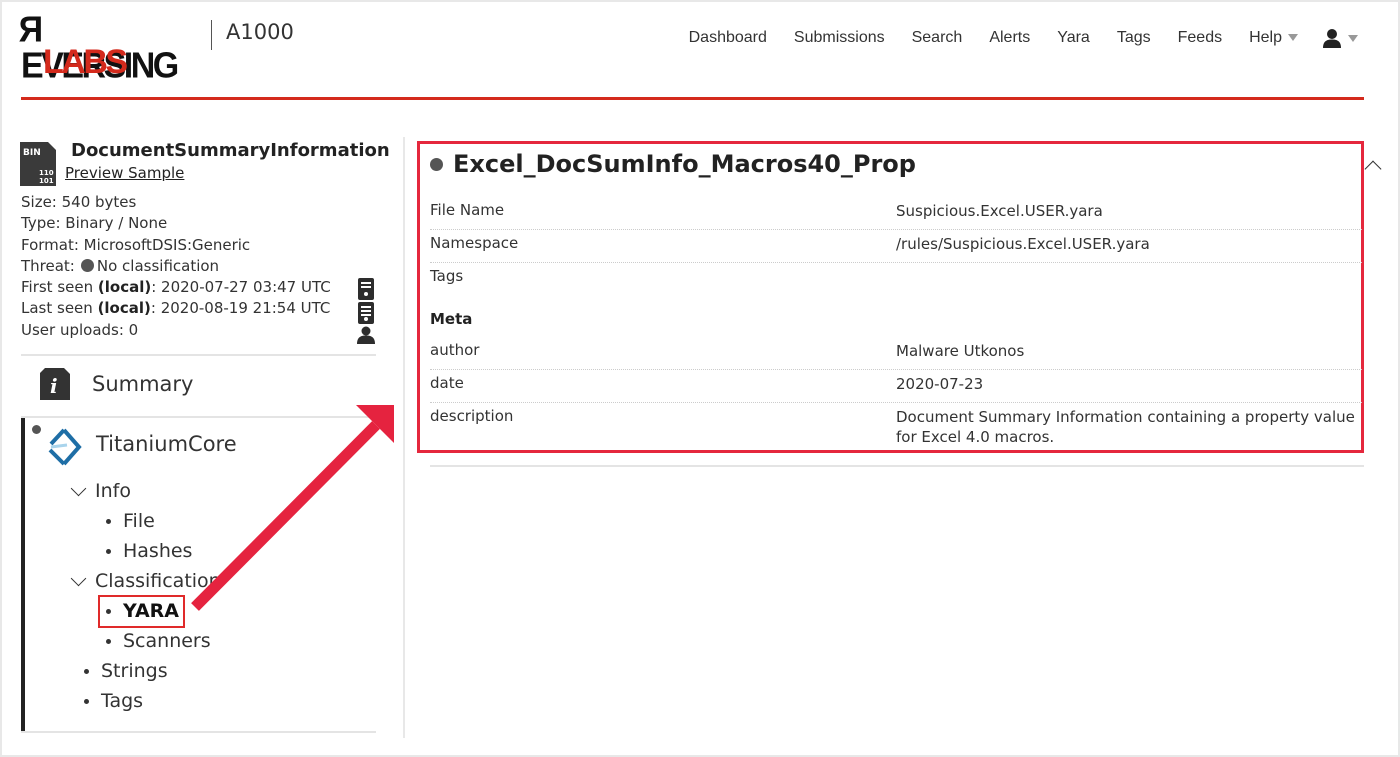 The height and width of the screenshot is (757, 1400). What do you see at coordinates (87, 265) in the screenshot?
I see `threat-status-dot-icon` at bounding box center [87, 265].